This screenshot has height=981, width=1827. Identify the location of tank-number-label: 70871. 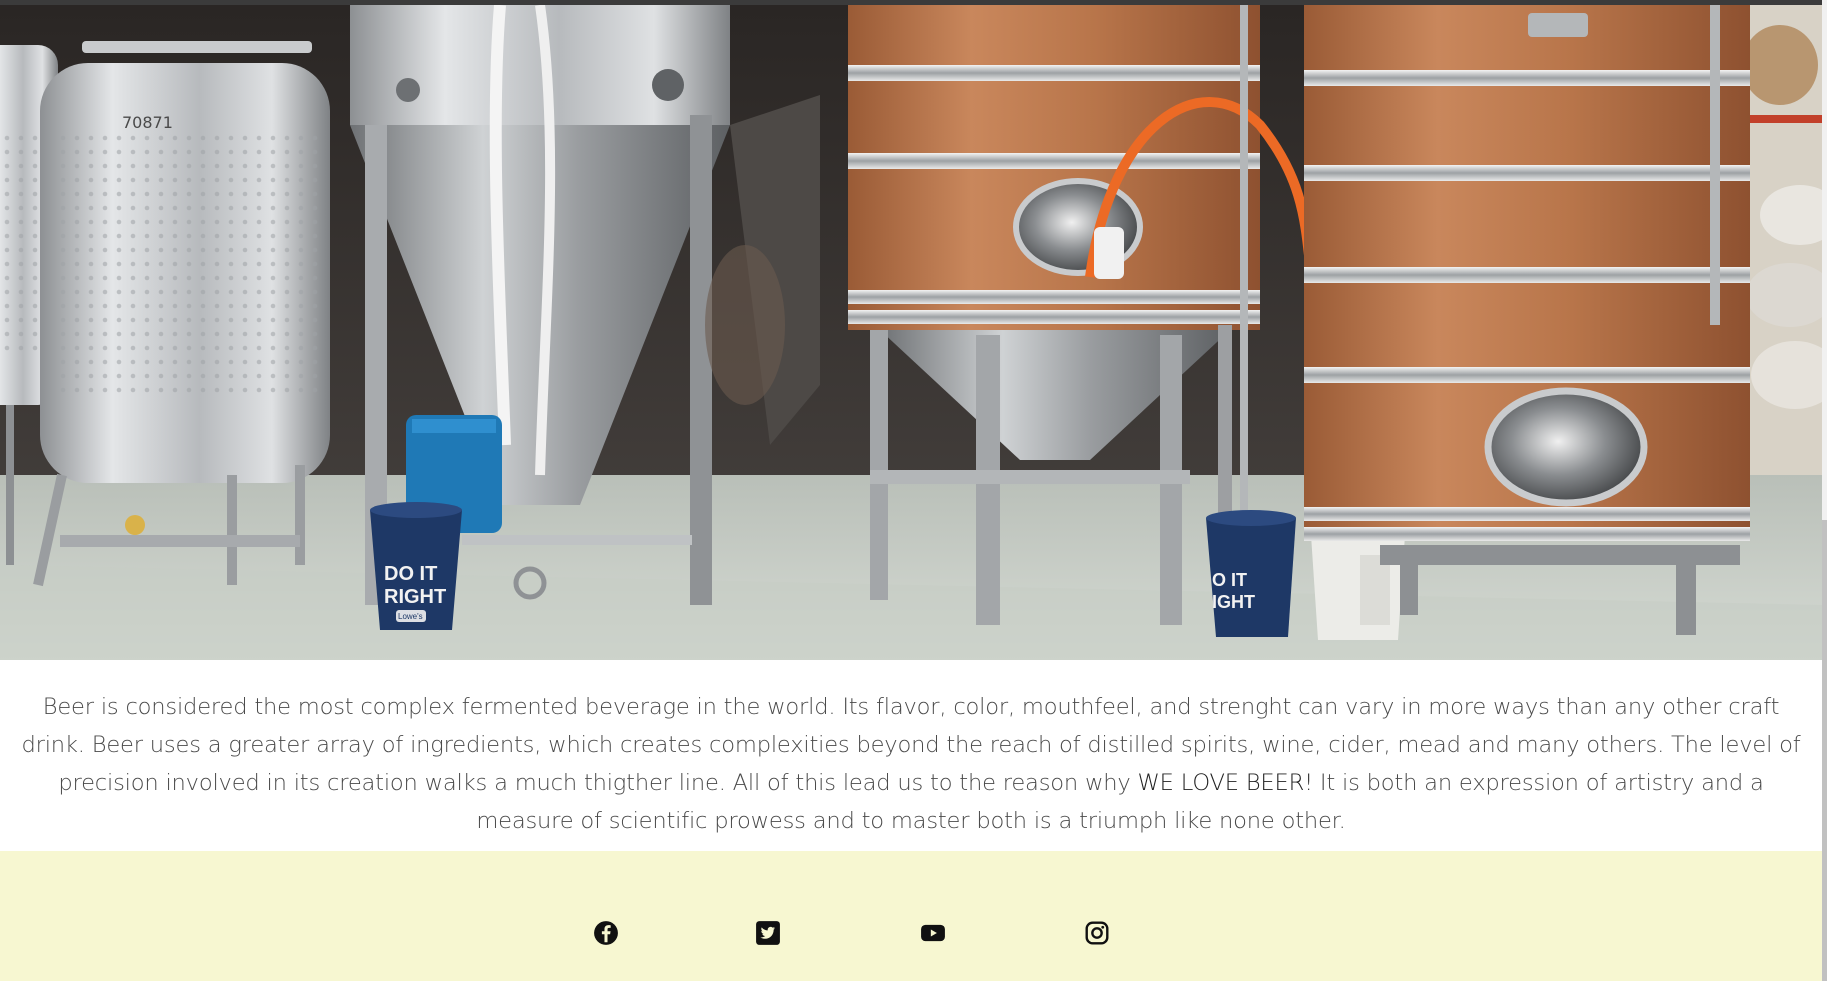
(147, 122).